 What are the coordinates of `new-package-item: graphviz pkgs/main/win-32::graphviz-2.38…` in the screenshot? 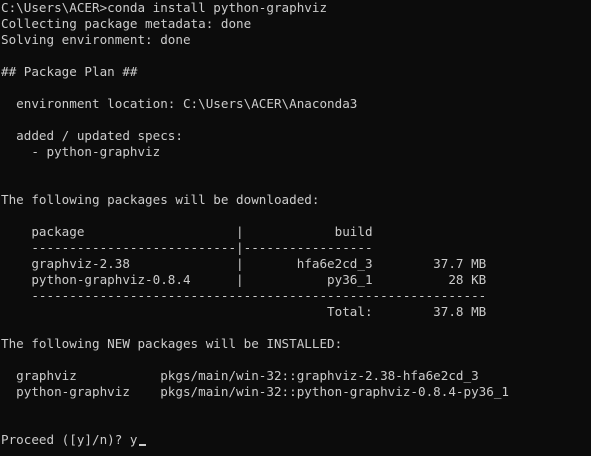 It's located at (240, 375).